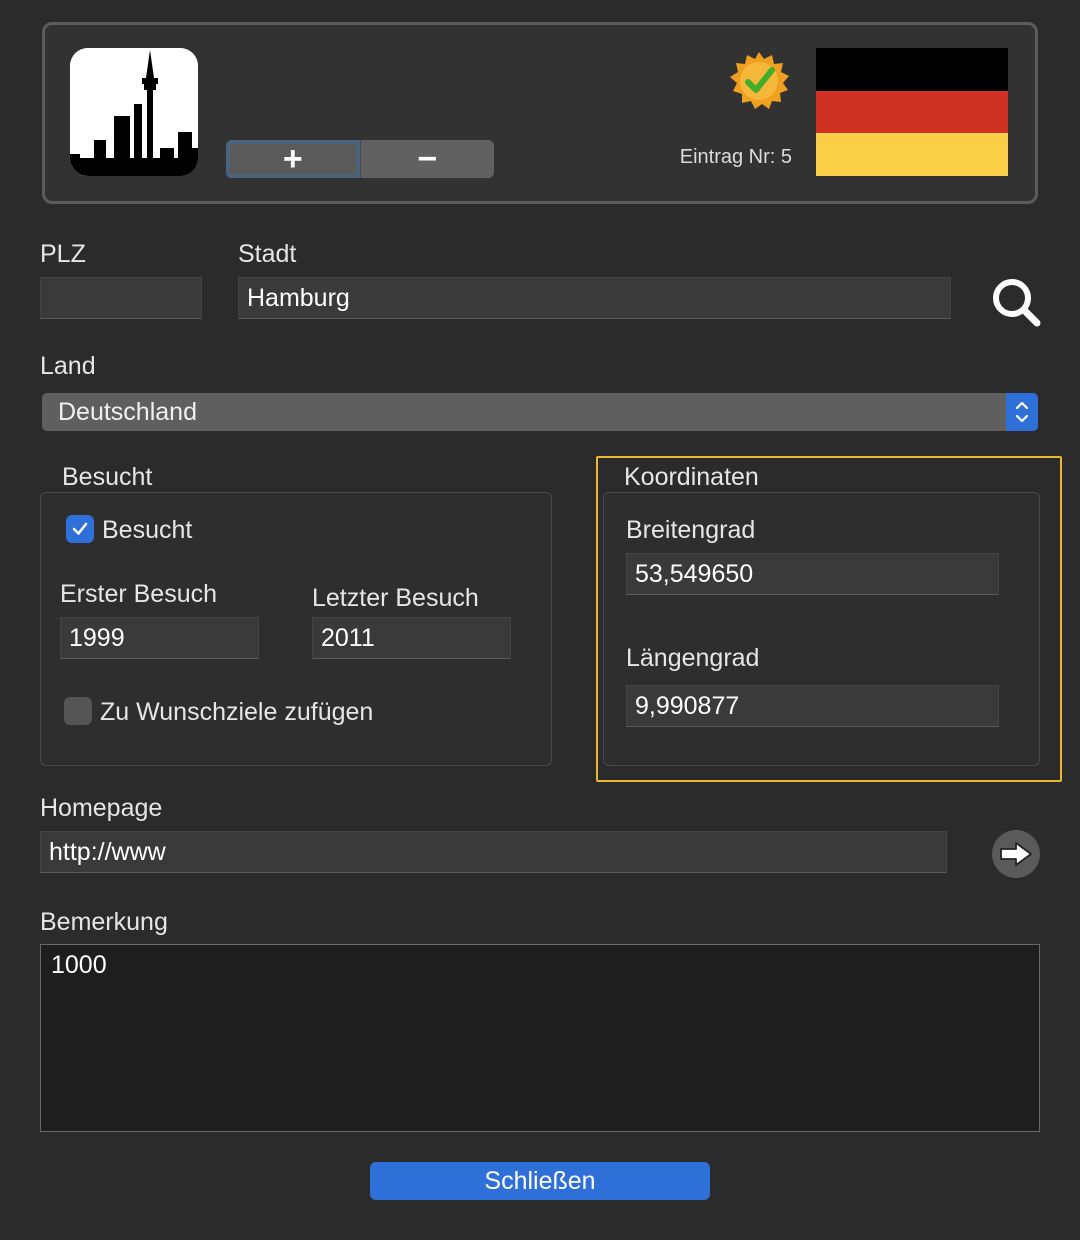 This screenshot has height=1240, width=1080. What do you see at coordinates (104, 922) in the screenshot?
I see `remark-label: Bemerkung` at bounding box center [104, 922].